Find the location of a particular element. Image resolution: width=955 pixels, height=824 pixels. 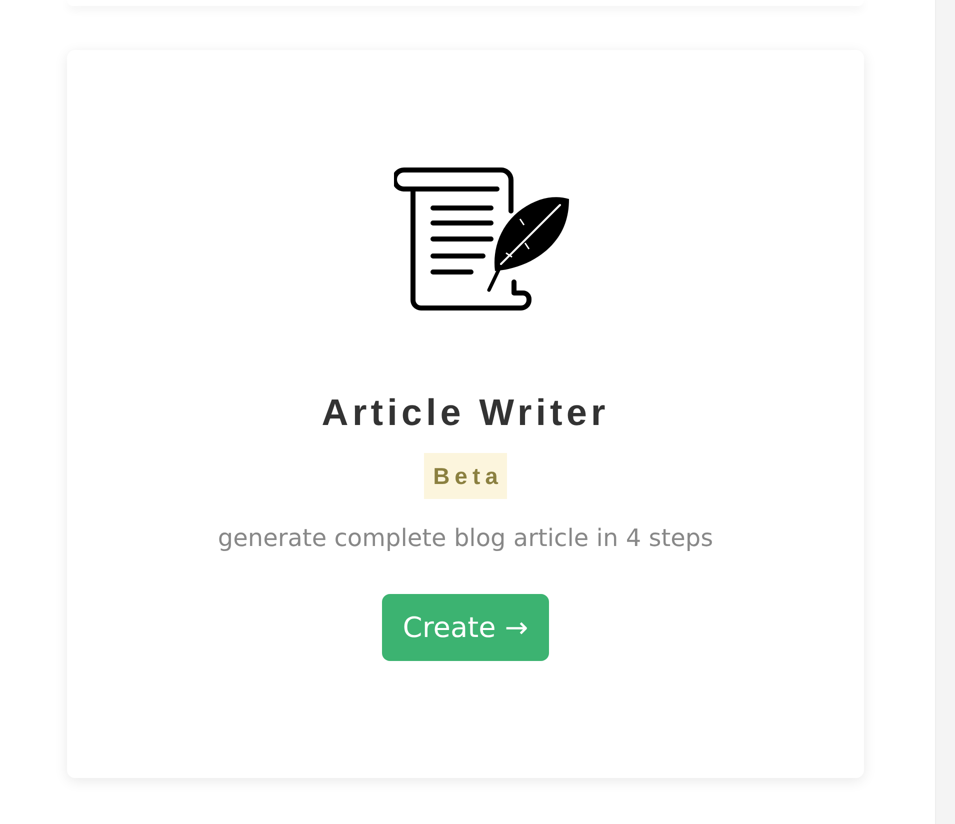

beta-badge: Beta is located at coordinates (465, 476).